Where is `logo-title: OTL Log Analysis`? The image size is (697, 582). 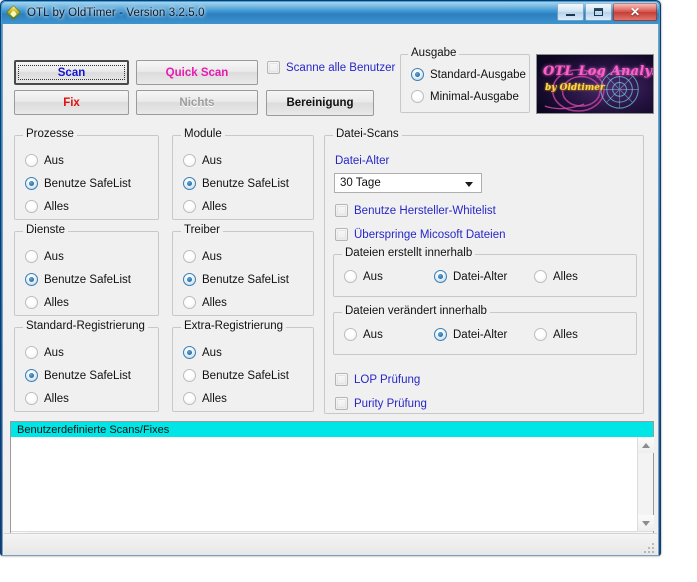
logo-title: OTL Log Analysis is located at coordinates (598, 71).